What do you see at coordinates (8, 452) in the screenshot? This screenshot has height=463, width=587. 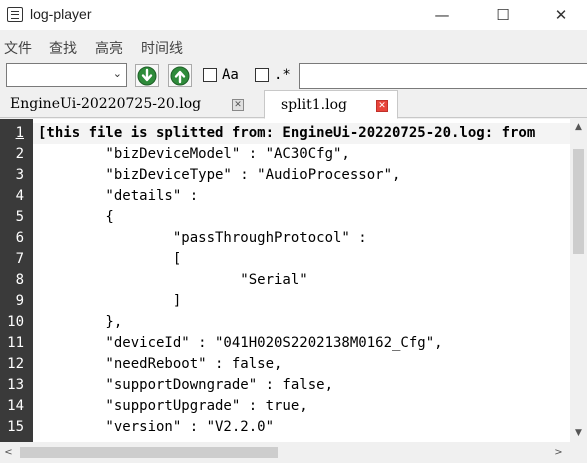 I see `scroll-left-icon: <` at bounding box center [8, 452].